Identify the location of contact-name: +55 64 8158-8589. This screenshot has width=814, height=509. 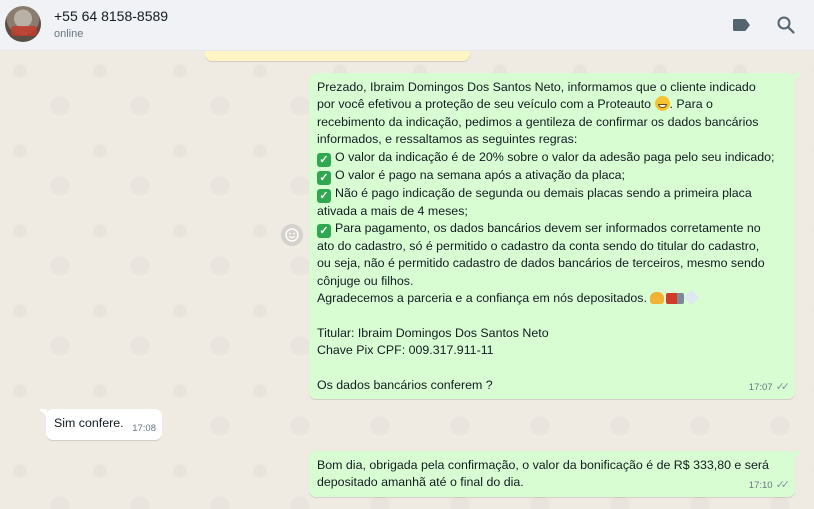
(111, 16).